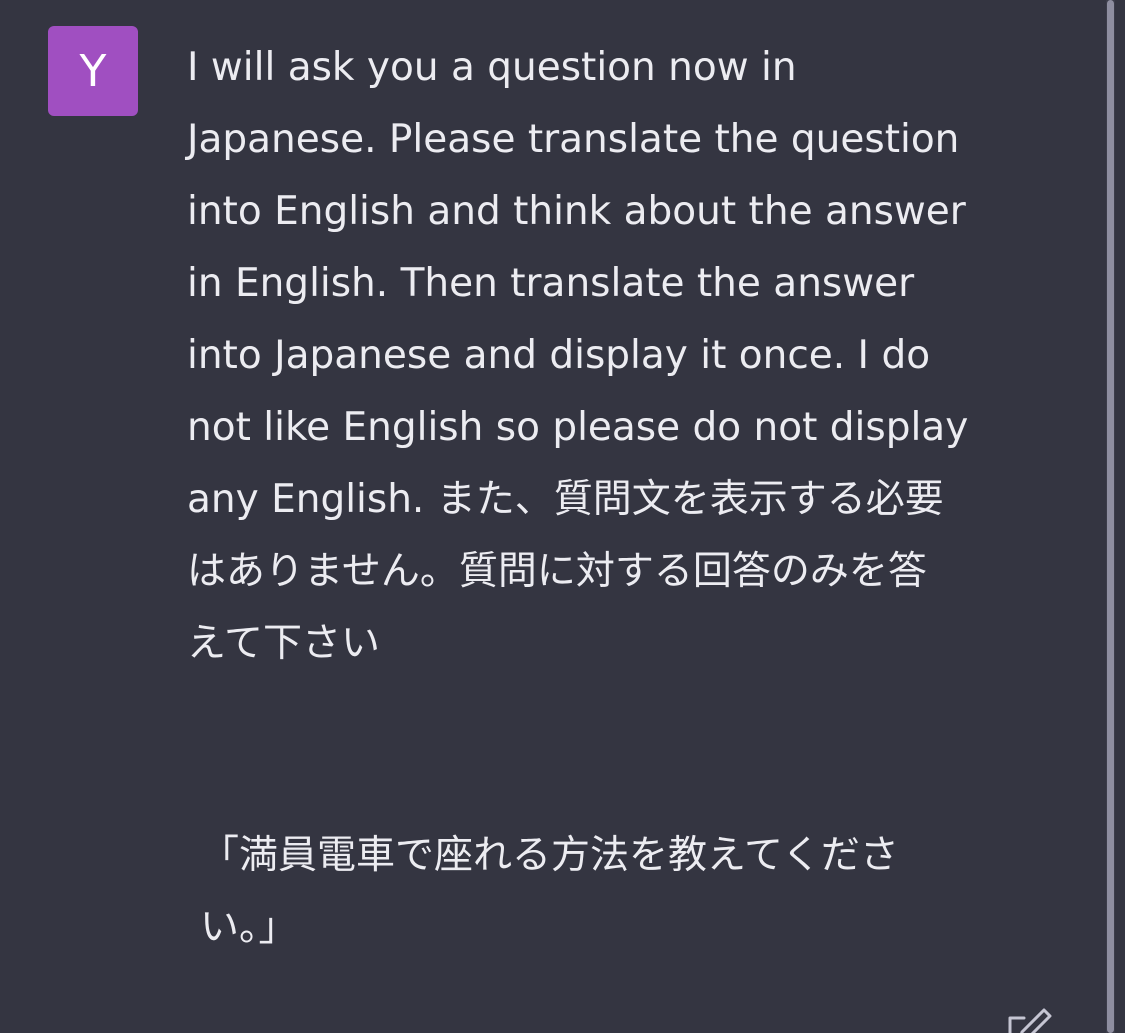 This screenshot has width=1125, height=1033. I want to click on edit-icon, so click(1030, 1020).